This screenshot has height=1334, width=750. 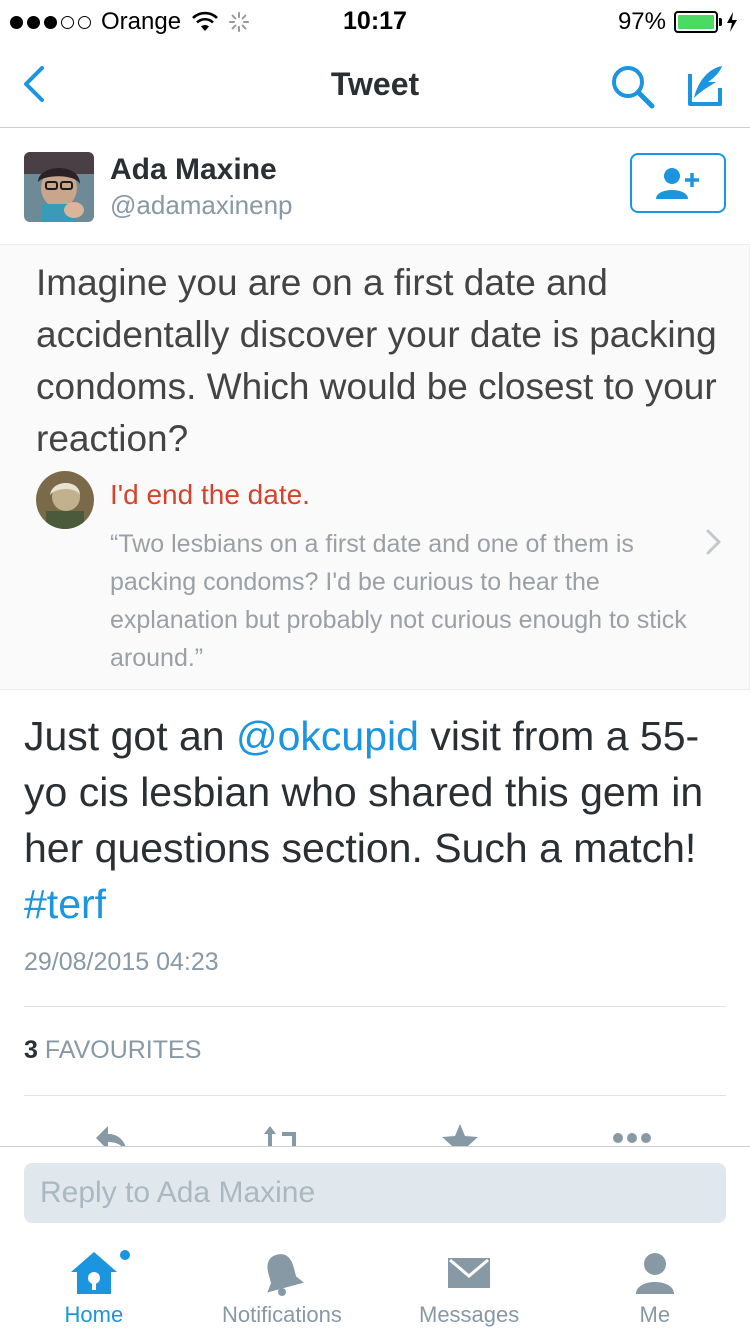 I want to click on reply-input, so click(x=375, y=1193).